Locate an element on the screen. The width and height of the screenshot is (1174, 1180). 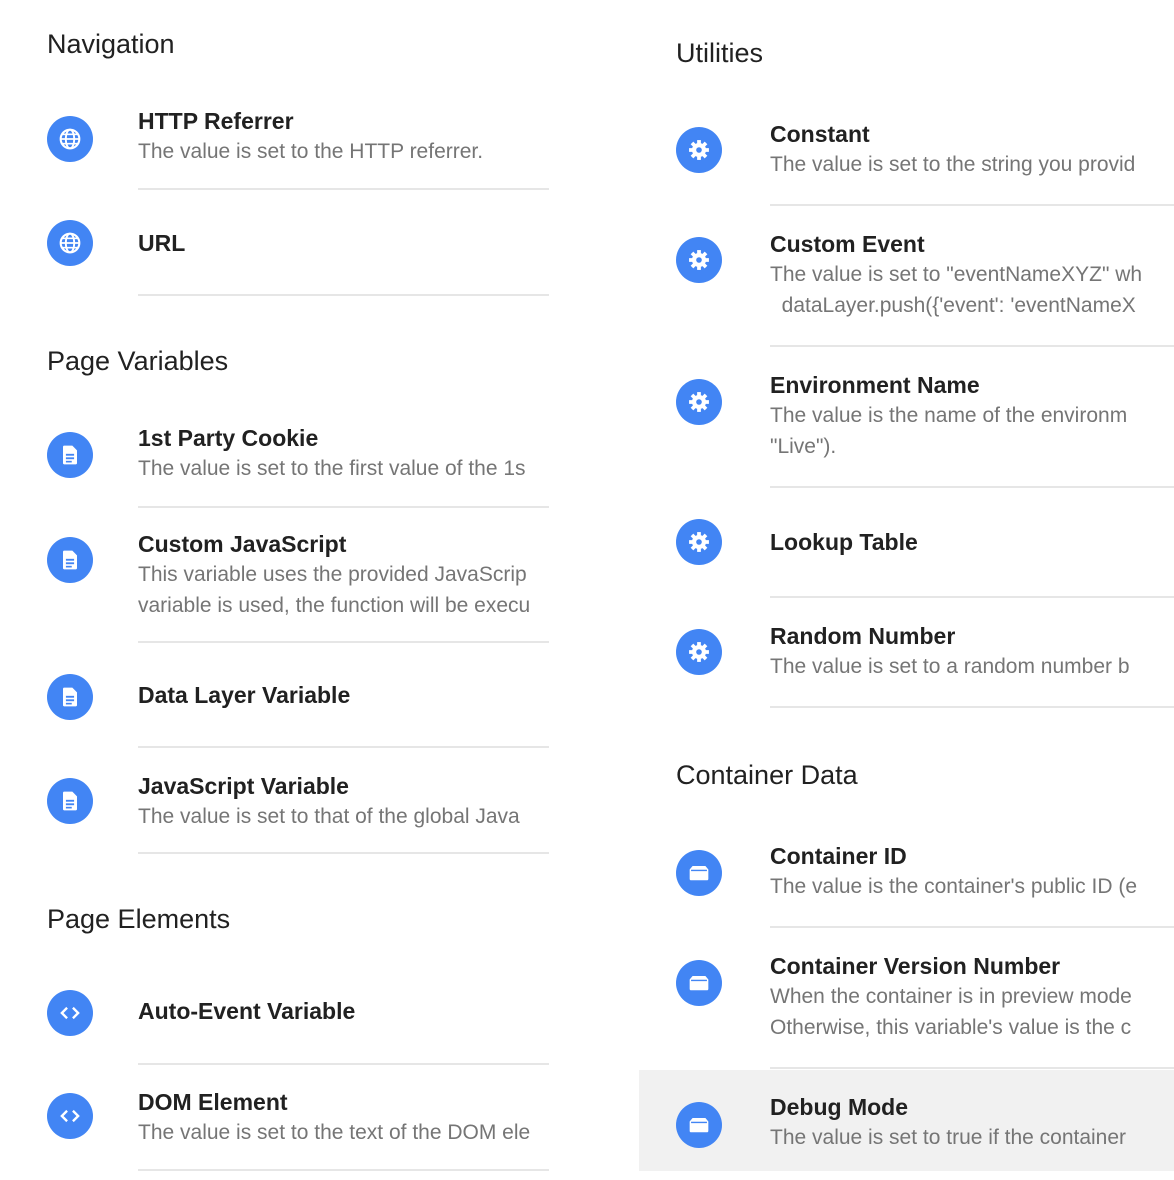
item-title: JavaScript Variable is located at coordinates (243, 786).